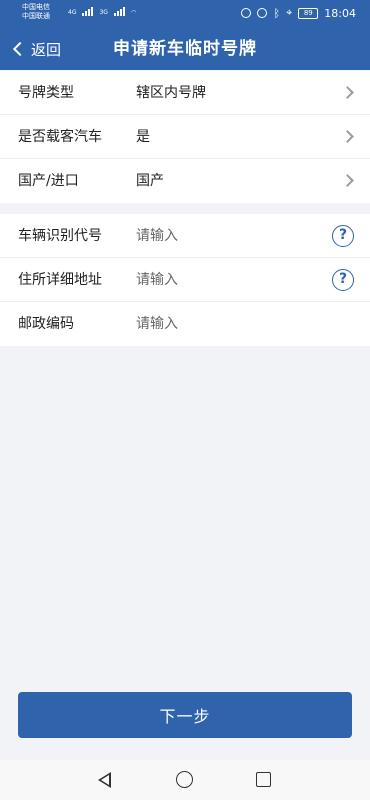  I want to click on origin-value: 国产, so click(150, 181).